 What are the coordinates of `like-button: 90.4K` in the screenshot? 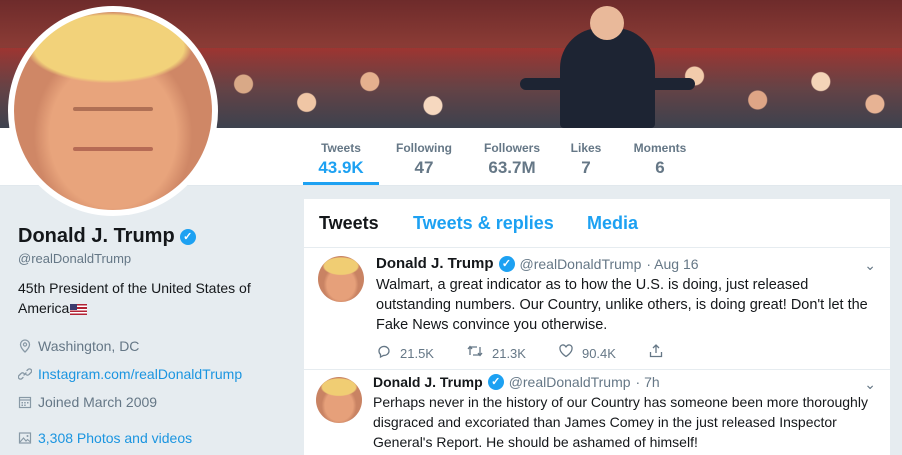 It's located at (587, 353).